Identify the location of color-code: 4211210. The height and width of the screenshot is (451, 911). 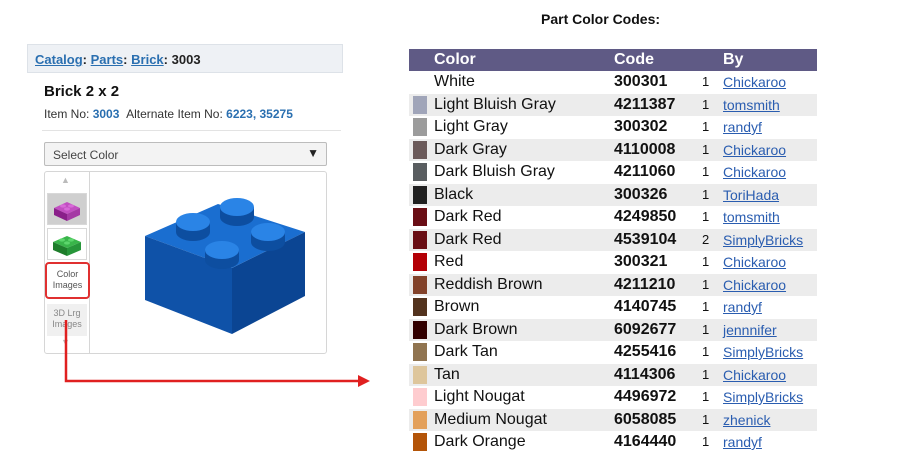
(645, 284).